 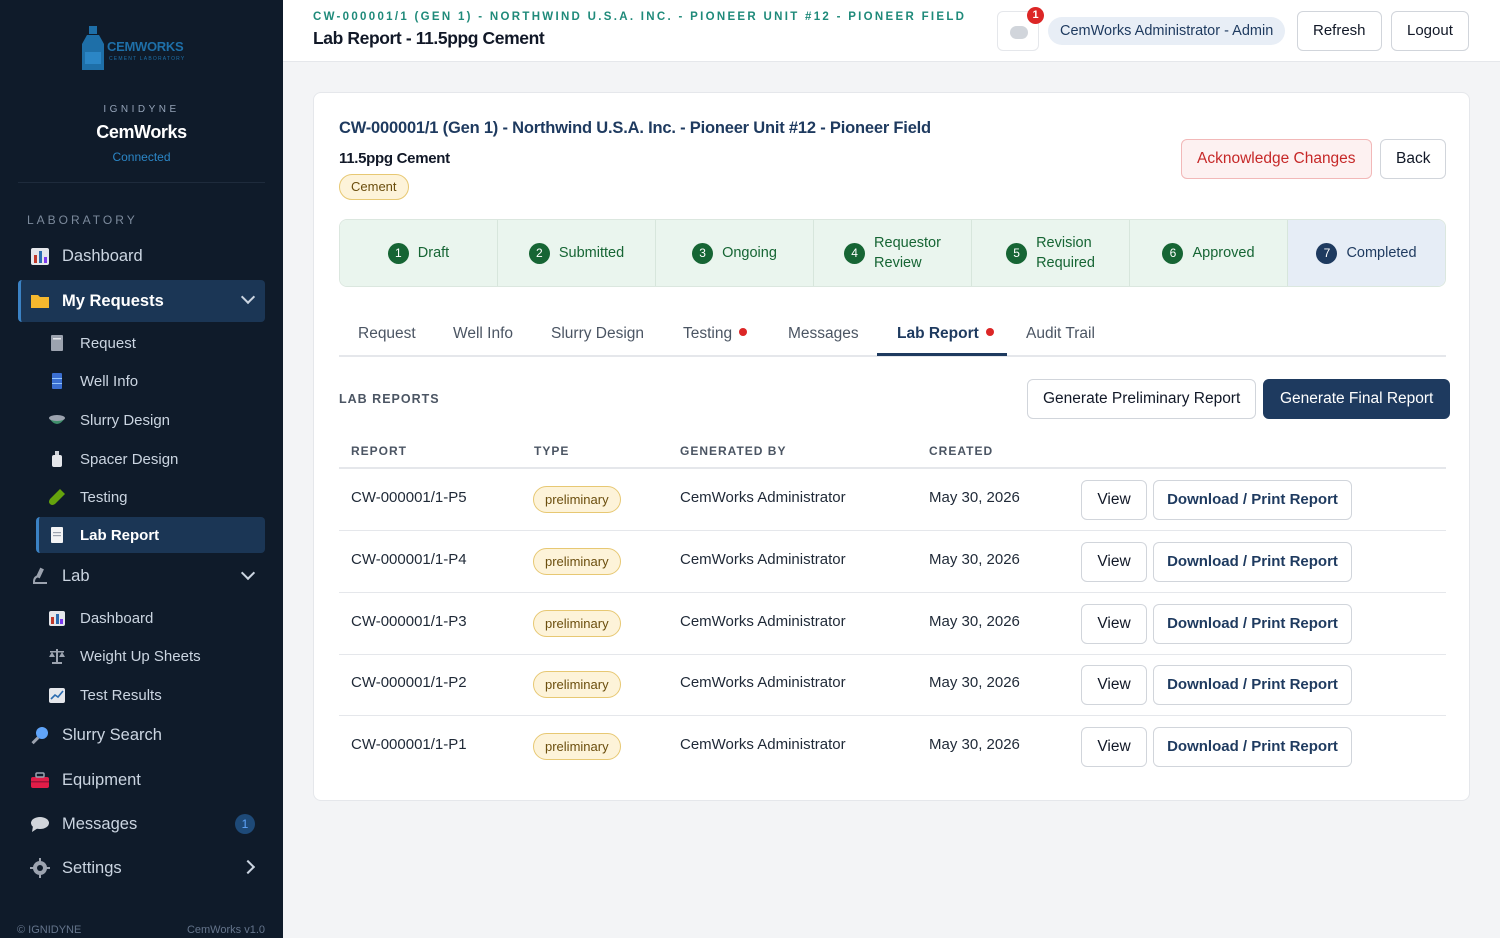 I want to click on tab-messages: Messages, so click(x=823, y=334).